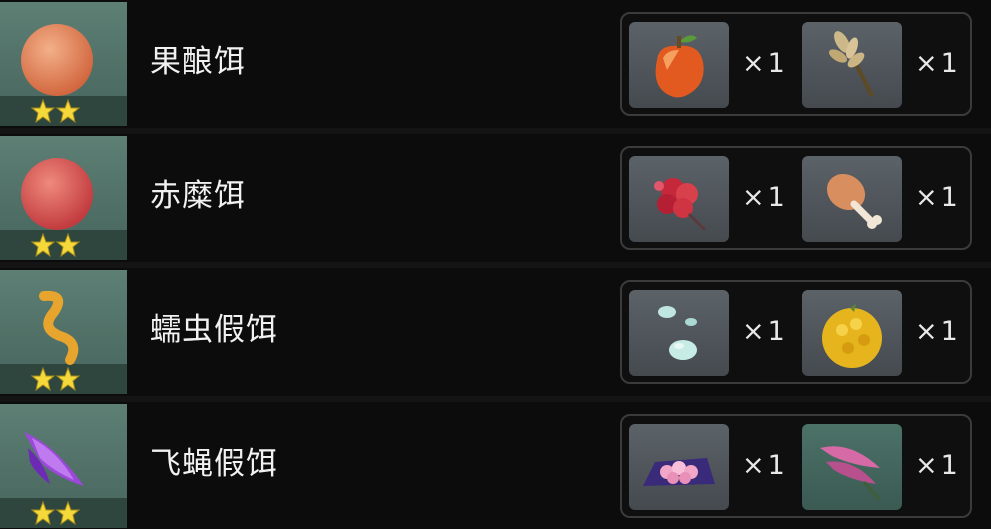 The image size is (991, 529). I want to click on purple-fly-icon, so click(54, 459).